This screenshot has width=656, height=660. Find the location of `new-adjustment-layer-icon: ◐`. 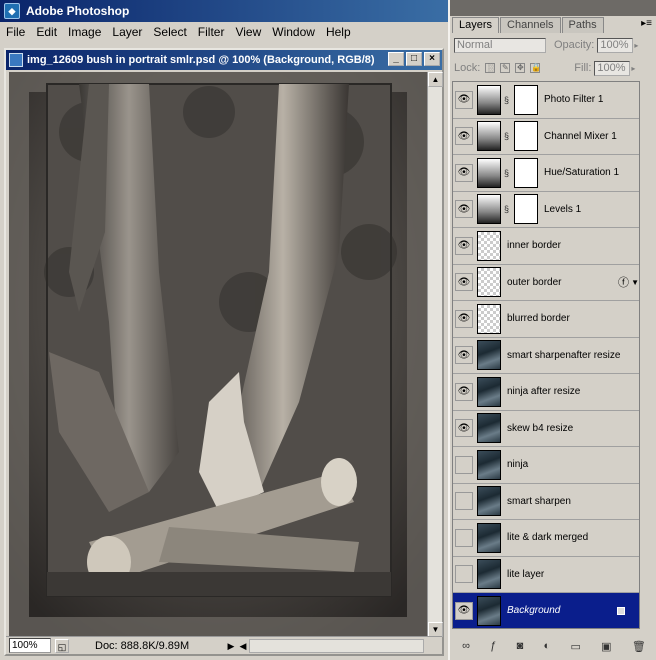

new-adjustment-layer-icon: ◐ is located at coordinates (547, 646).